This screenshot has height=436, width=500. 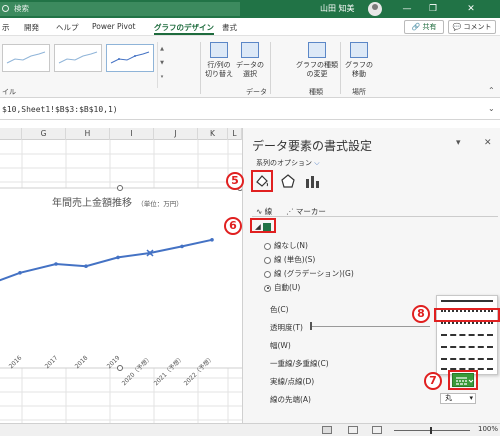 What do you see at coordinates (92, 202) in the screenshot?
I see `chart-title: 年間売上金額推移` at bounding box center [92, 202].